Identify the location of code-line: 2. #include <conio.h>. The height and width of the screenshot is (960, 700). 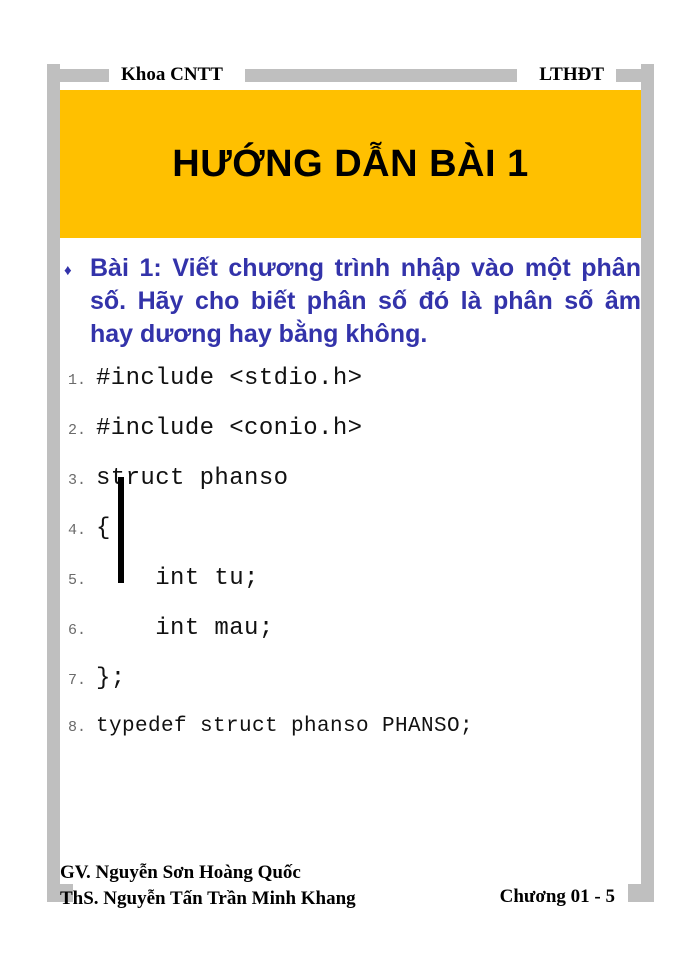
(350, 440).